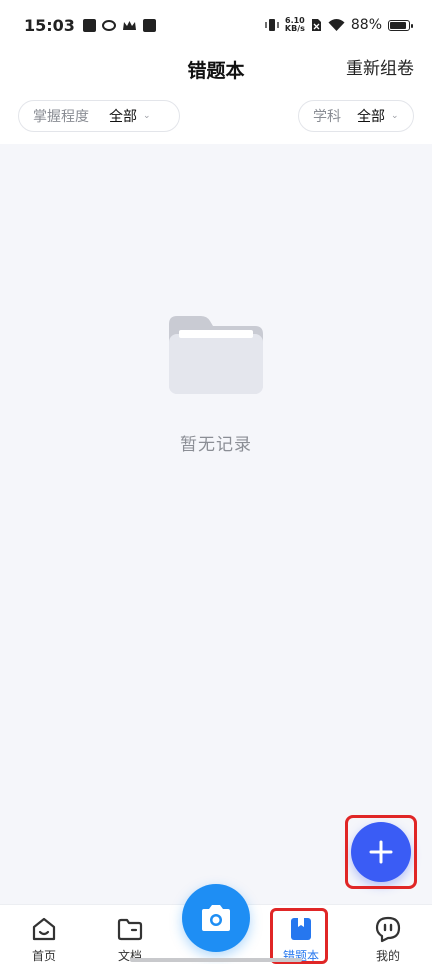 The height and width of the screenshot is (964, 432). Describe the element at coordinates (327, 117) in the screenshot. I see `subject-filter-label: 学科` at that location.